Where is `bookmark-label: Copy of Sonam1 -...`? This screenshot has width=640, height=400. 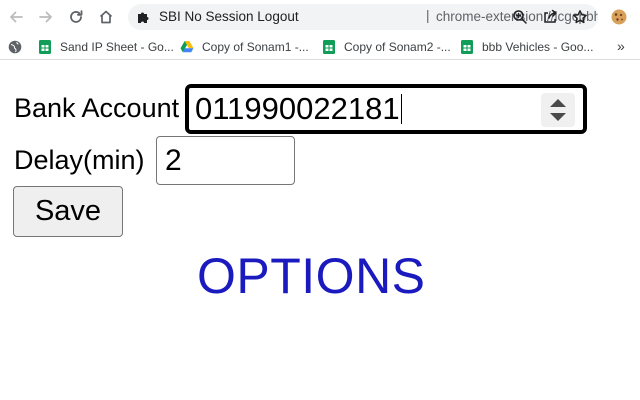
bookmark-label: Copy of Sonam1 -... is located at coordinates (255, 47).